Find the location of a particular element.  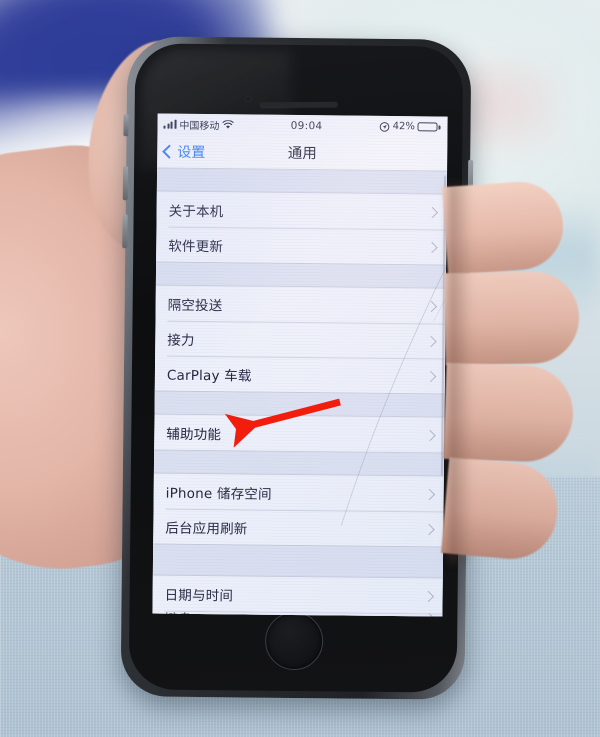

row-label: 辅助功能 is located at coordinates (194, 434).